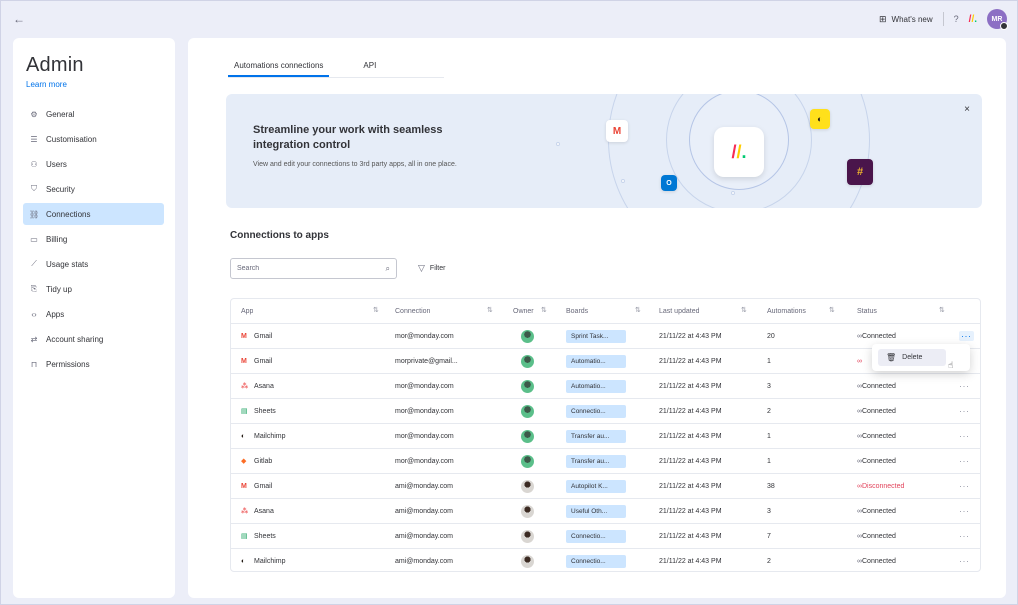 The image size is (1018, 605). What do you see at coordinates (94, 189) in the screenshot?
I see `sidebar-item-security: ⛉ Security` at bounding box center [94, 189].